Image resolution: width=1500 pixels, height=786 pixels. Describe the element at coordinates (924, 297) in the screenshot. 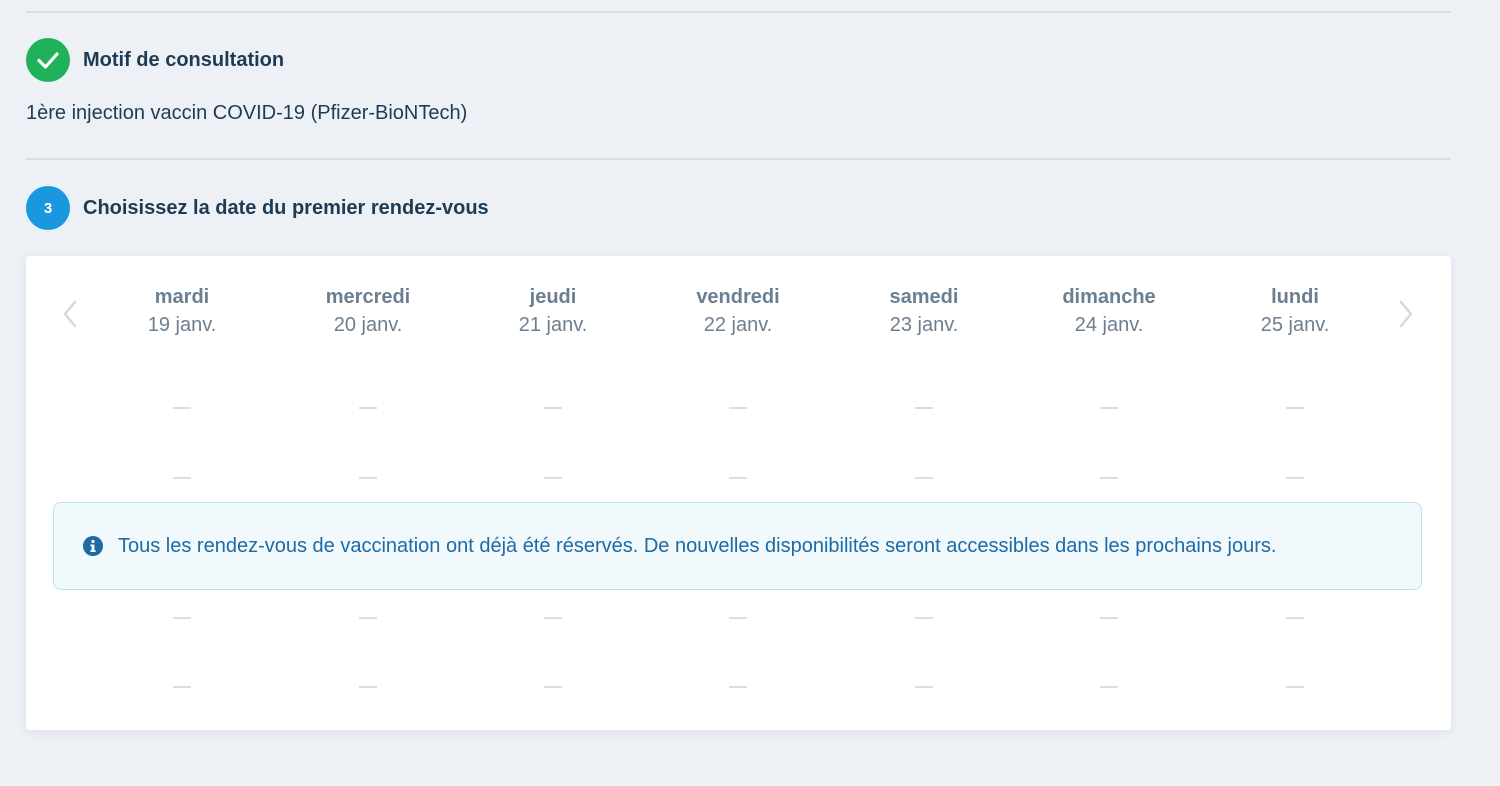

I see `day-name: samedi` at that location.